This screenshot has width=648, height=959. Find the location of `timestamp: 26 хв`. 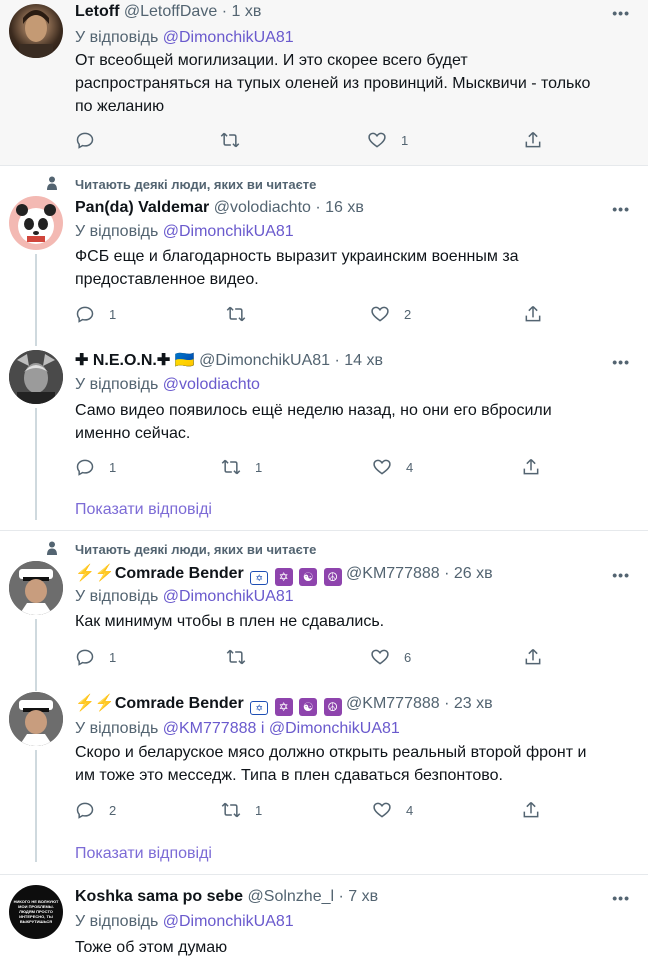

timestamp: 26 хв is located at coordinates (473, 573).